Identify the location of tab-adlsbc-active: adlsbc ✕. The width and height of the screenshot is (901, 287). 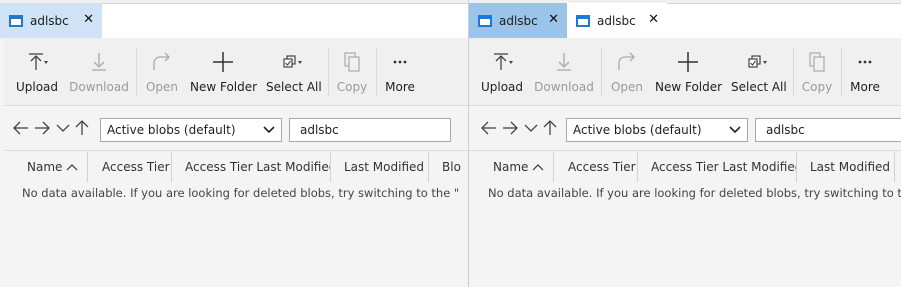
(617, 20).